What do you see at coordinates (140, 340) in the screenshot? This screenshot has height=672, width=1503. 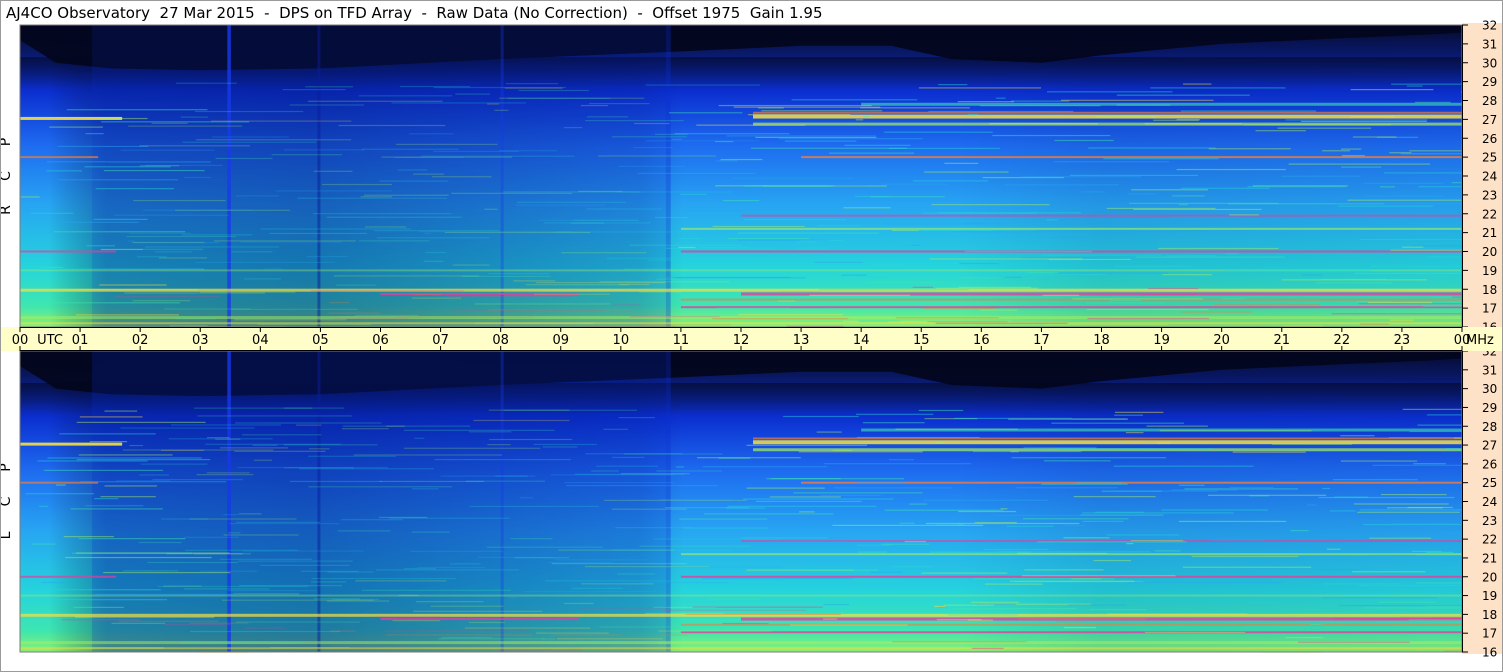 I see `time-tick-label: 02` at bounding box center [140, 340].